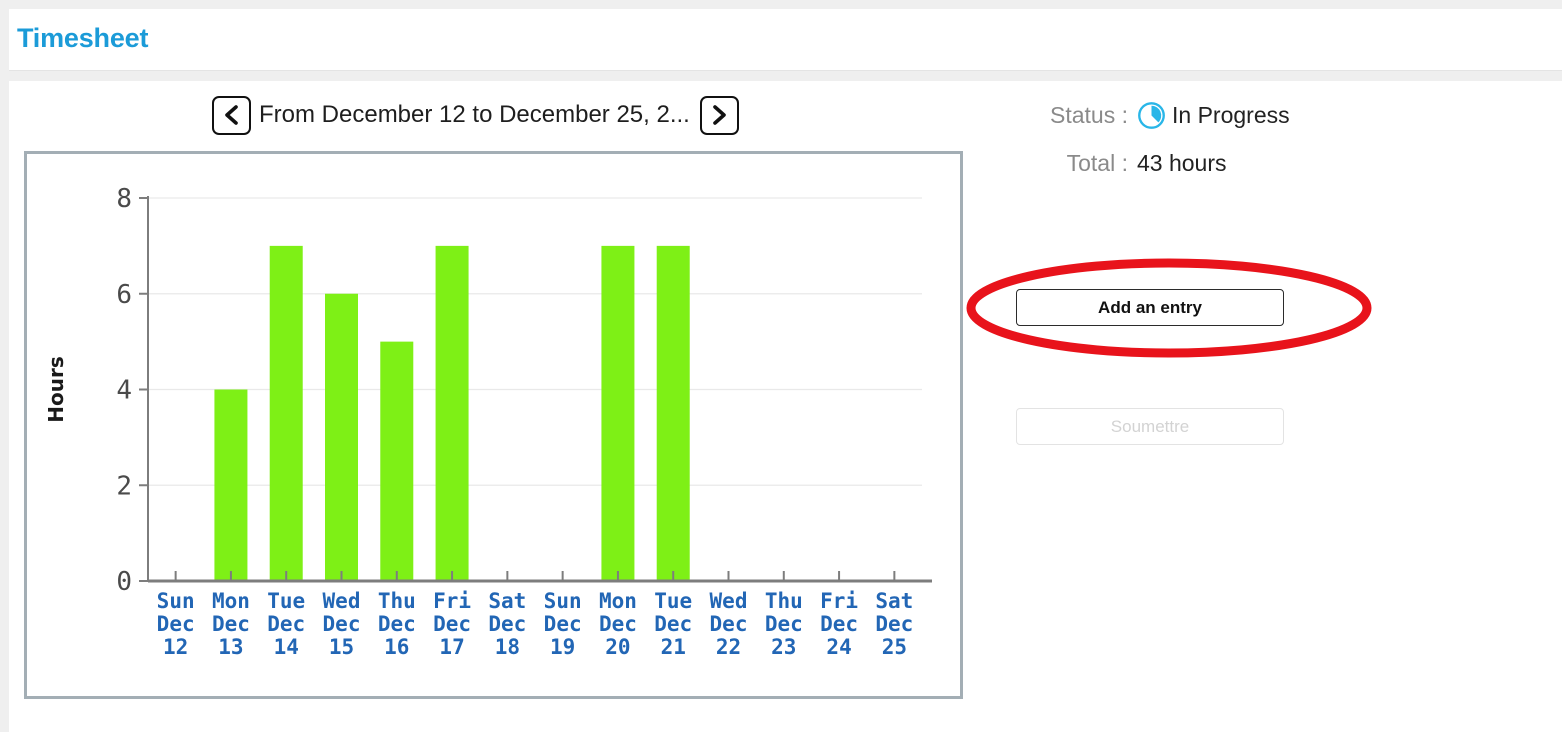 This screenshot has width=1562, height=732. What do you see at coordinates (4, 366) in the screenshot?
I see `left-chrome-strip` at bounding box center [4, 366].